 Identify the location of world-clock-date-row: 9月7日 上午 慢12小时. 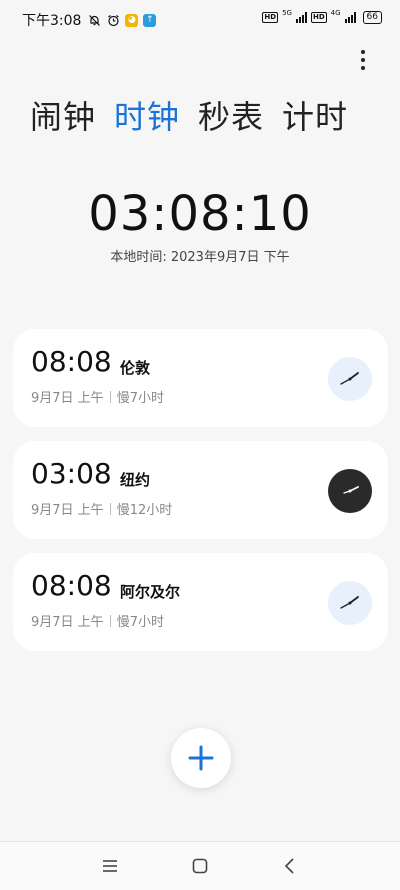
(101, 508).